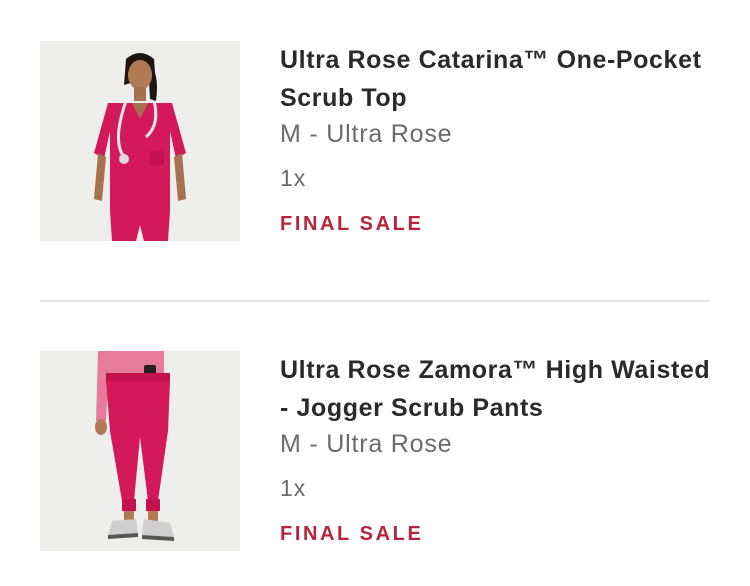  What do you see at coordinates (140, 141) in the screenshot?
I see `scrub-top-product-image` at bounding box center [140, 141].